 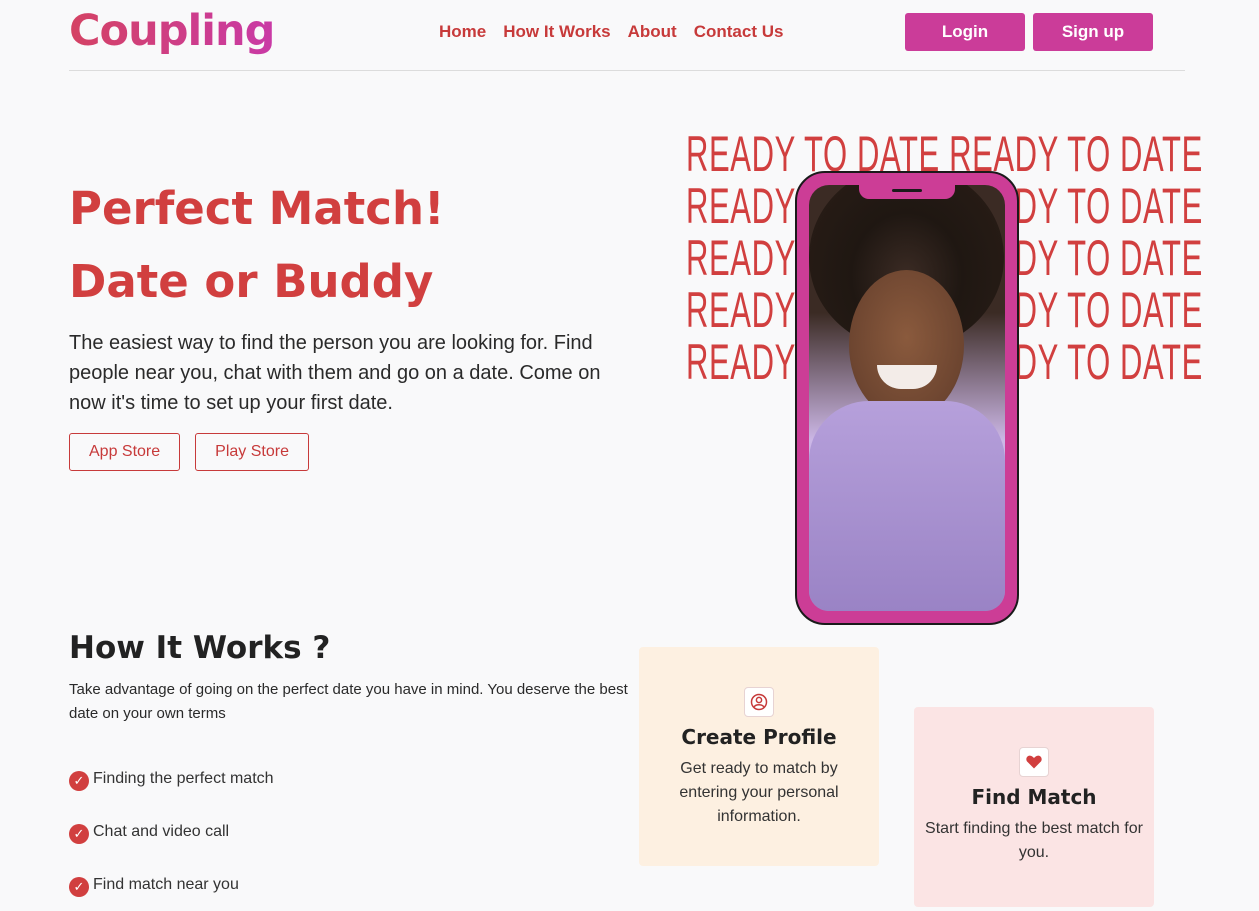 I want to click on feature-label: Finding the perfect match, so click(x=183, y=778).